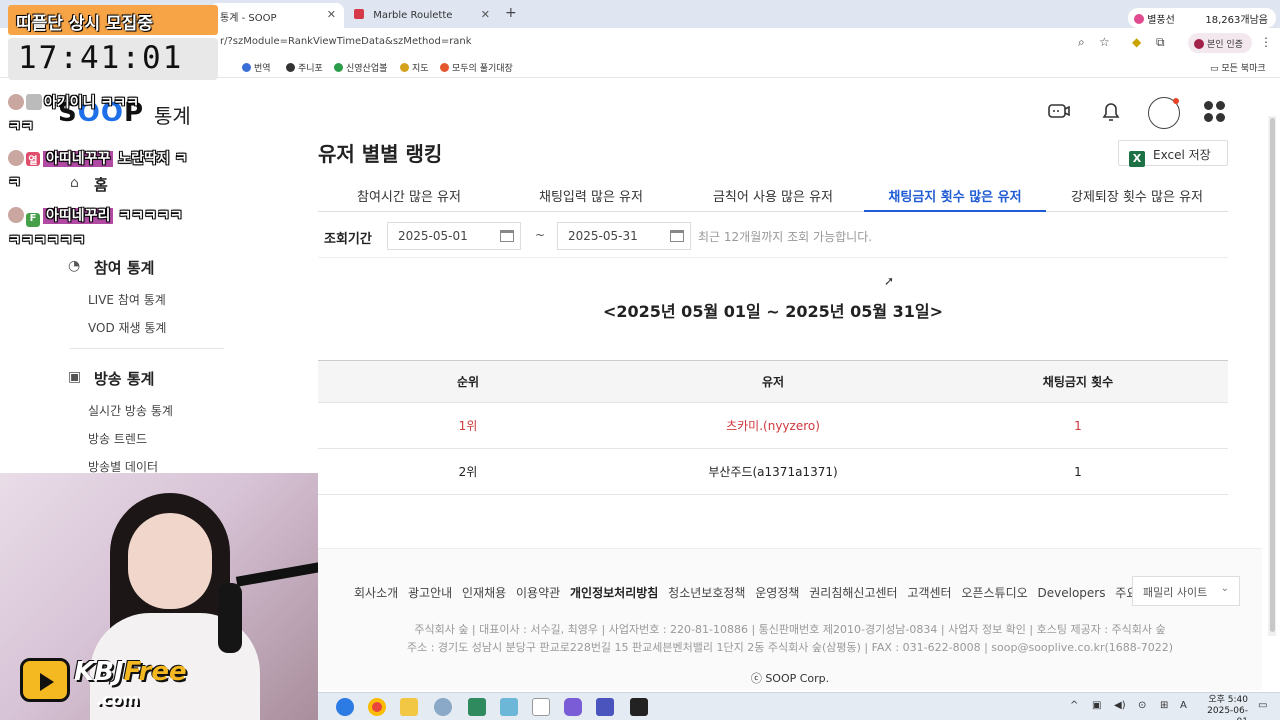 The width and height of the screenshot is (1280, 720). What do you see at coordinates (773, 471) in the screenshot?
I see `user-cell: 부산주드(a1371a1371)` at bounding box center [773, 471].